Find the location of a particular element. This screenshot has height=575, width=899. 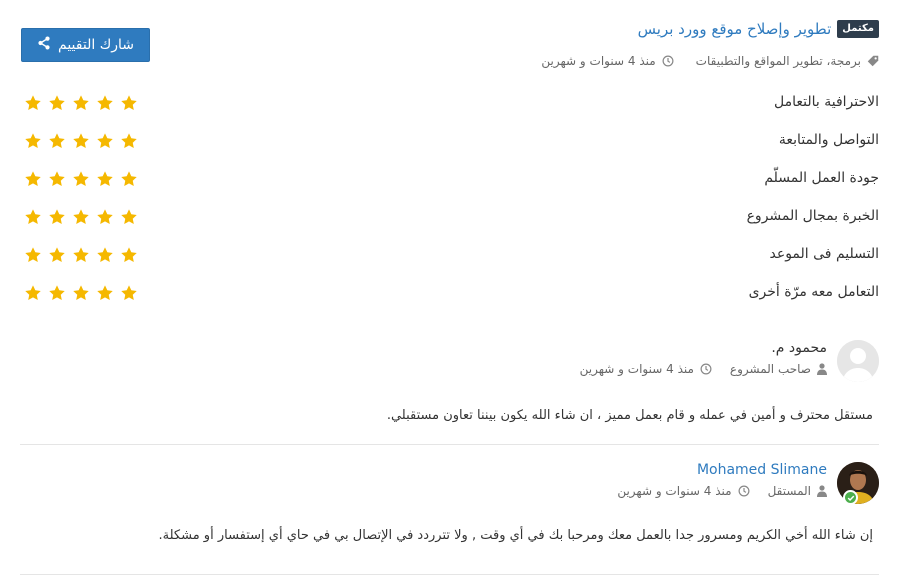

rating-row: التعامل معه مرّة أخرى is located at coordinates (449, 299).